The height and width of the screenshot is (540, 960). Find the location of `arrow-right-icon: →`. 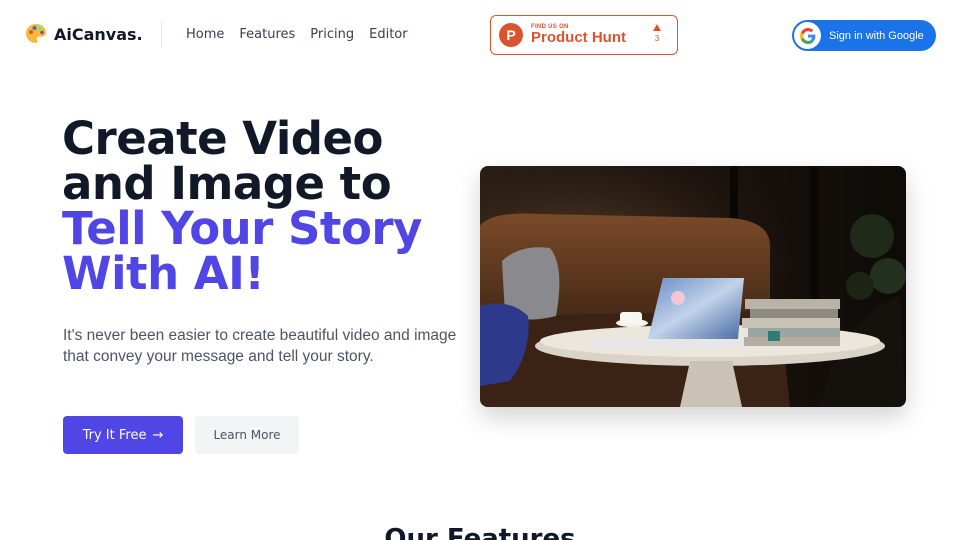

arrow-right-icon: → is located at coordinates (158, 435).